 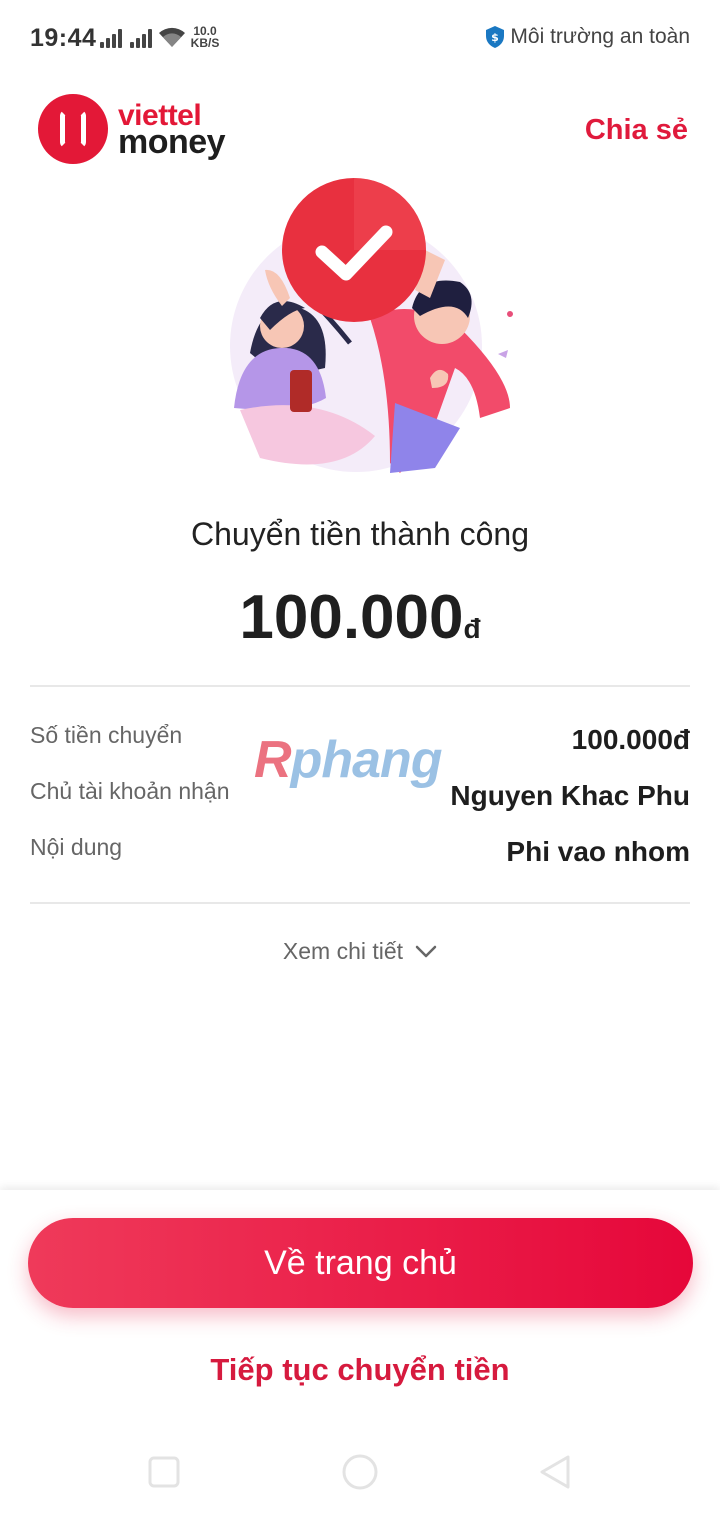 I want to click on detail-value: Phi vao nhom, so click(x=598, y=851).